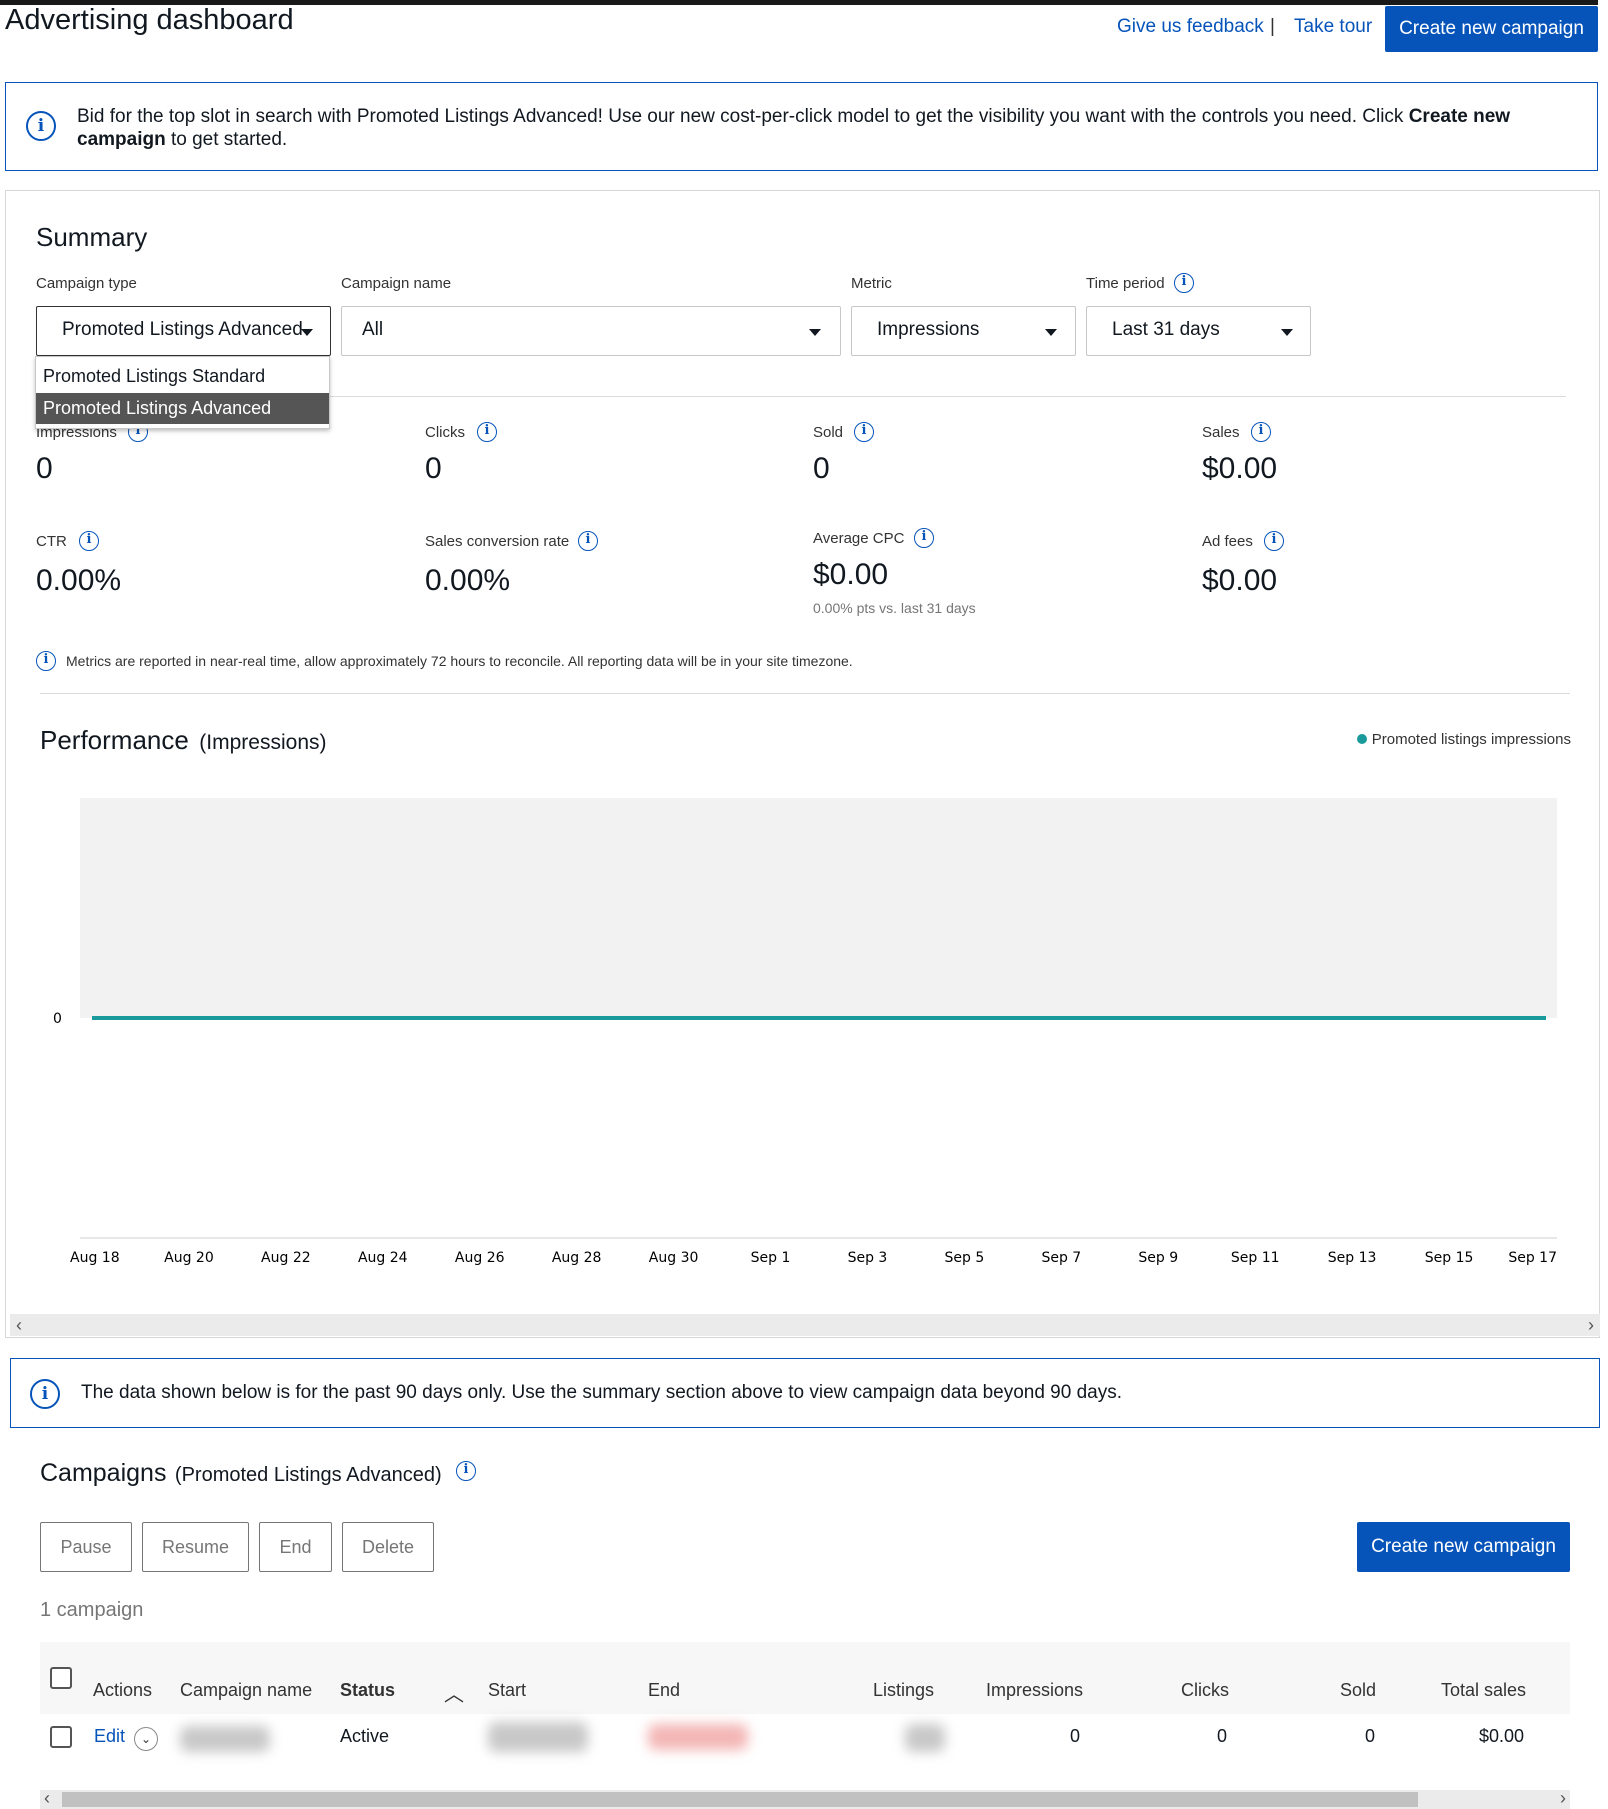 The image size is (1608, 1809). I want to click on impressions-cell: 0, so click(1075, 1736).